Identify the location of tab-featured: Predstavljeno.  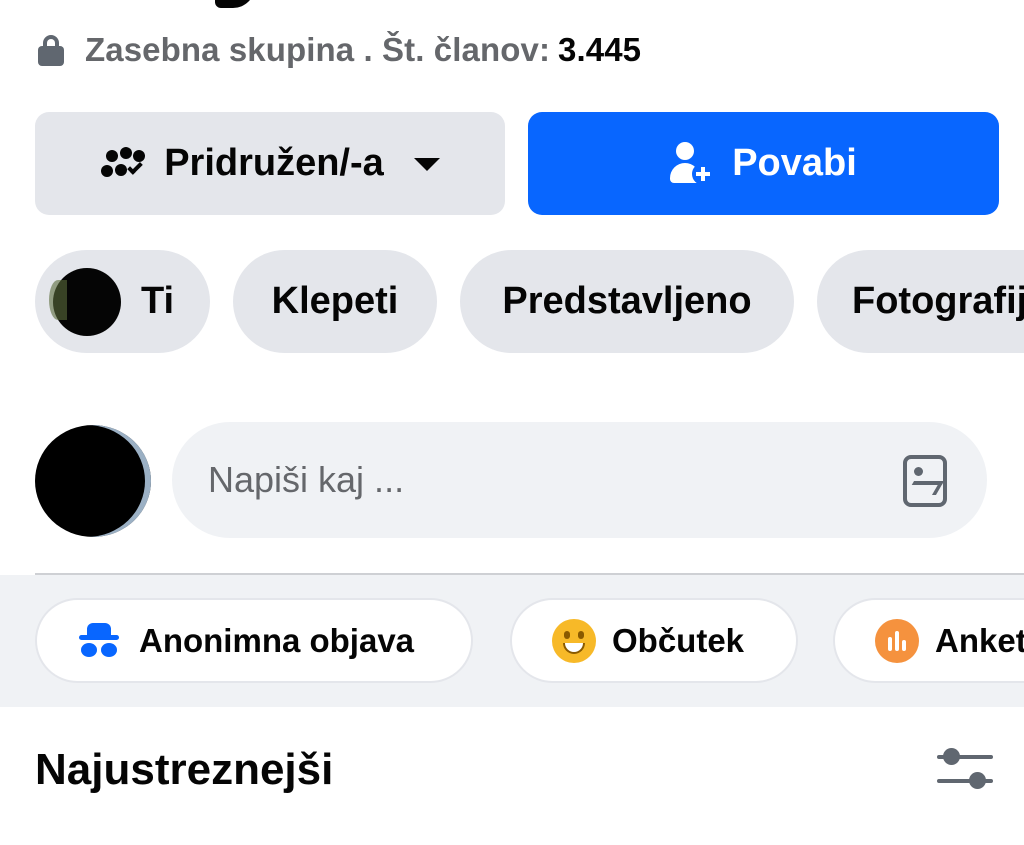
(627, 301).